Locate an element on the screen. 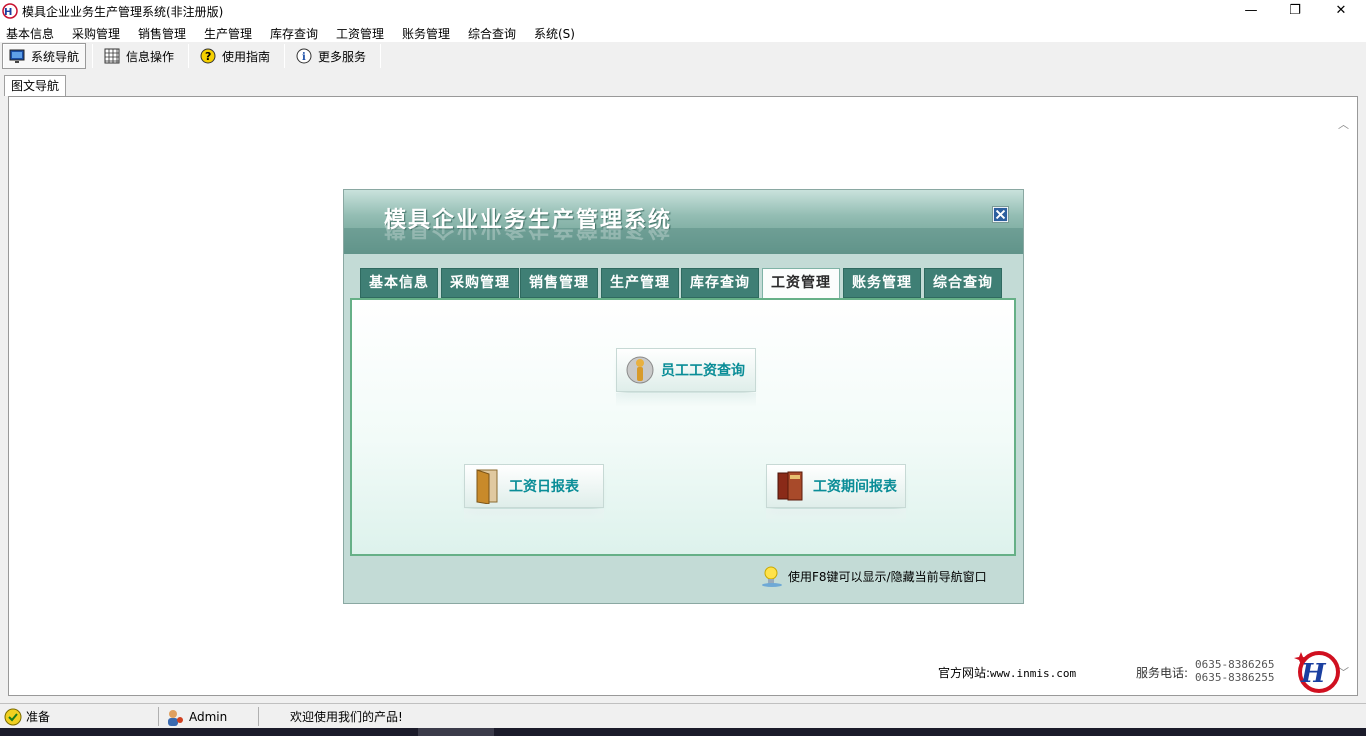 Image resolution: width=1366 pixels, height=736 pixels. title-bar: H 模具企业业务生产管理系统(非注册版) — ❐ ✕ is located at coordinates (683, 11).